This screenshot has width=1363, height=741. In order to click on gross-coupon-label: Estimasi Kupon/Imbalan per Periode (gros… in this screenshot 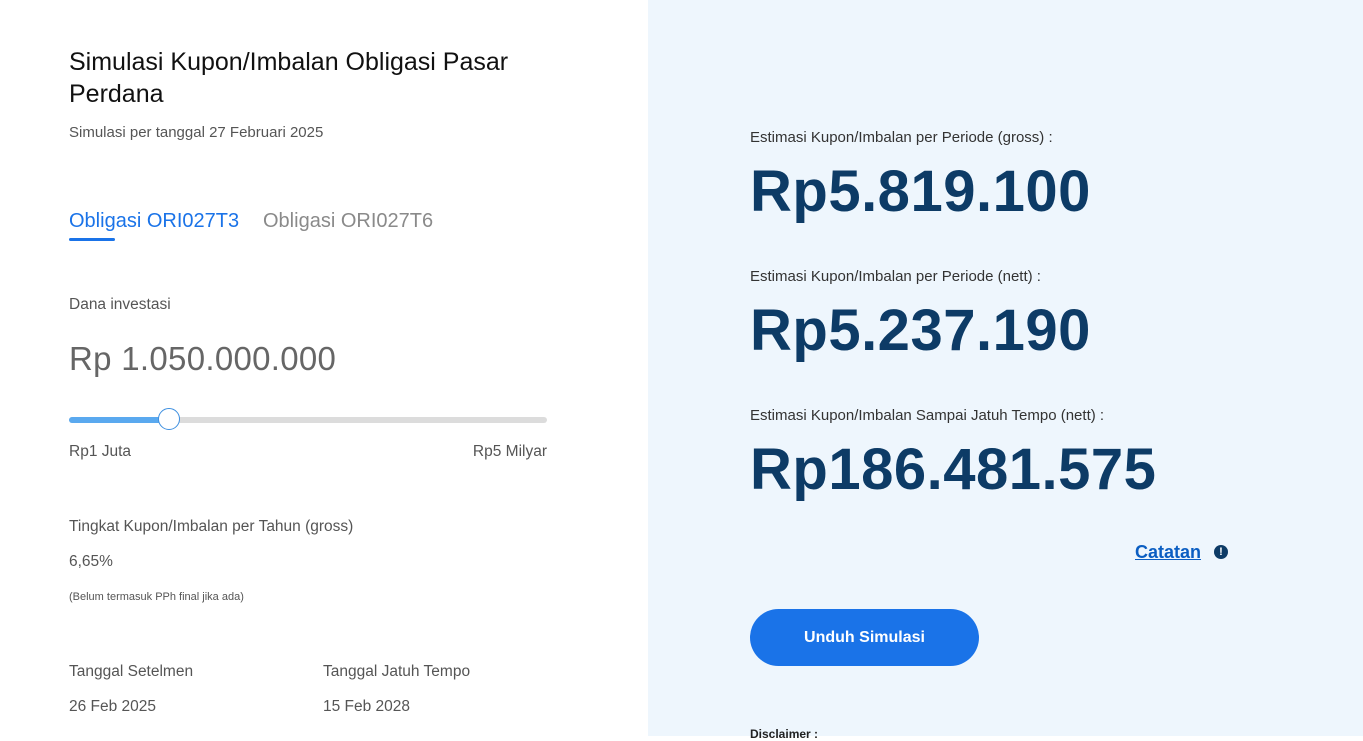, I will do `click(901, 137)`.